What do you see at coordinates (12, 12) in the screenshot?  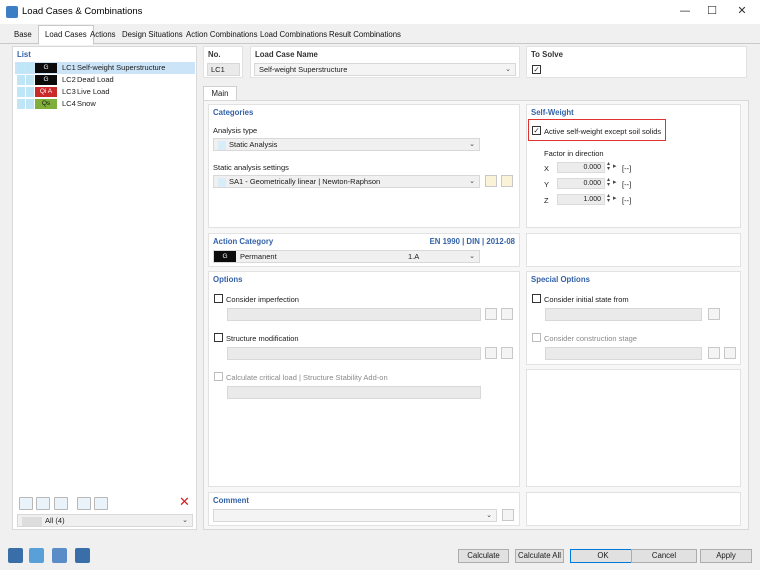 I see `app-icon` at bounding box center [12, 12].